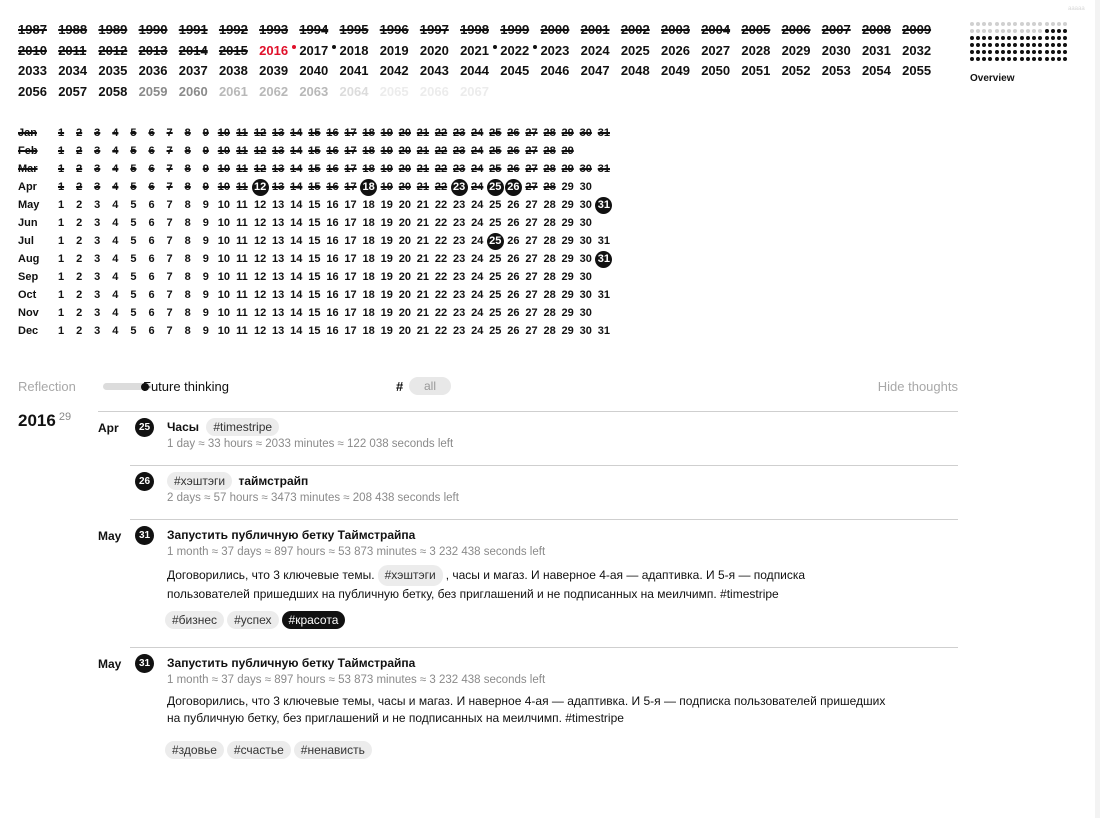  What do you see at coordinates (260, 205) in the screenshot?
I see `calendar-day: 12` at bounding box center [260, 205].